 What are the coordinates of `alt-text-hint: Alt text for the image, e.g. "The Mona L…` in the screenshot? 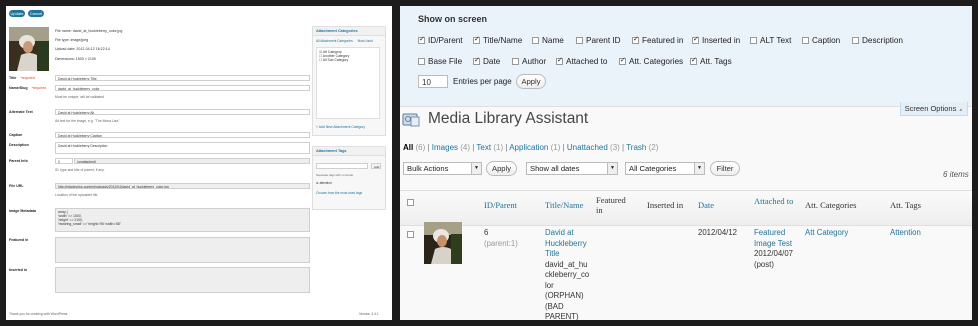 It's located at (87, 121).